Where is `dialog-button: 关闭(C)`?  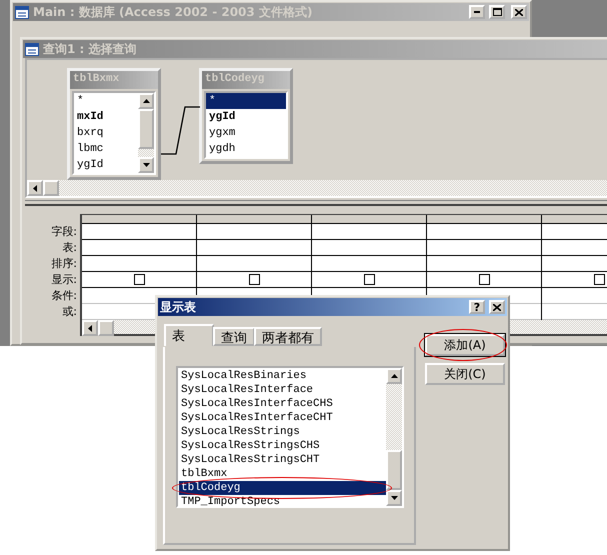 dialog-button: 关闭(C) is located at coordinates (465, 374).